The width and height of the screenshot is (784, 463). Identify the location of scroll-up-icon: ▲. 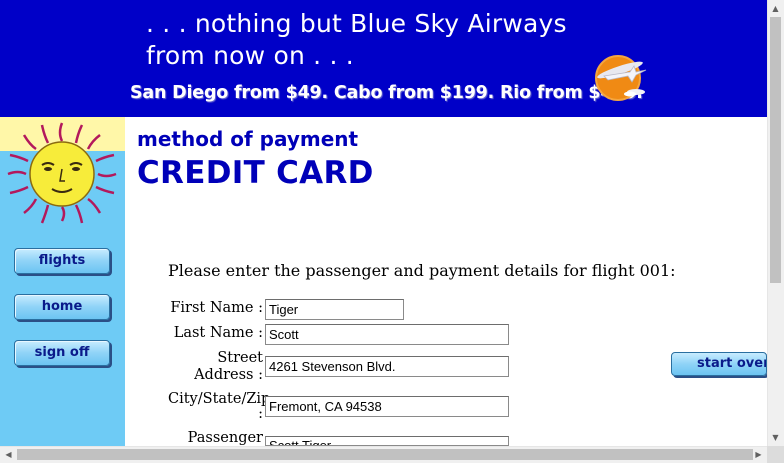
(775, 8).